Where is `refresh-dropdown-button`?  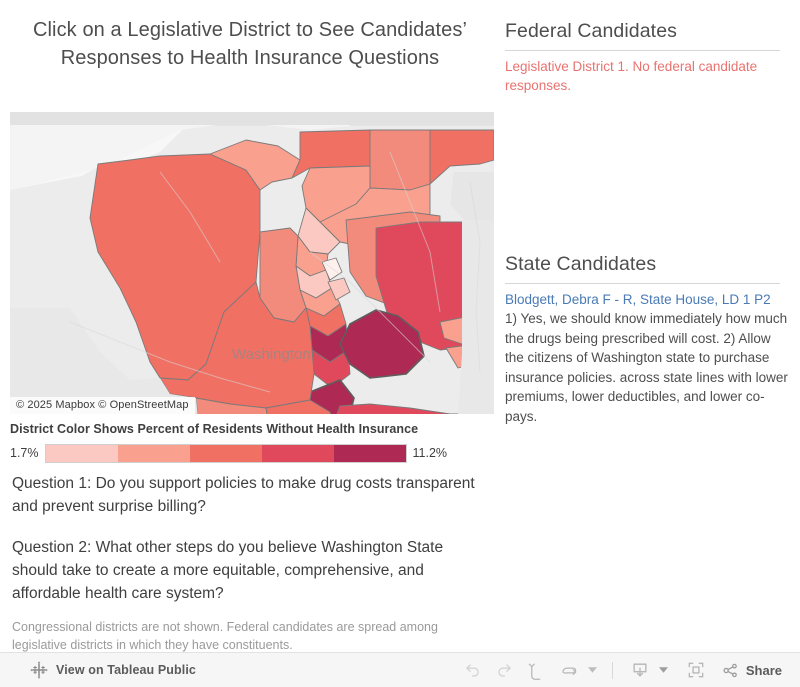 refresh-dropdown-button is located at coordinates (593, 670).